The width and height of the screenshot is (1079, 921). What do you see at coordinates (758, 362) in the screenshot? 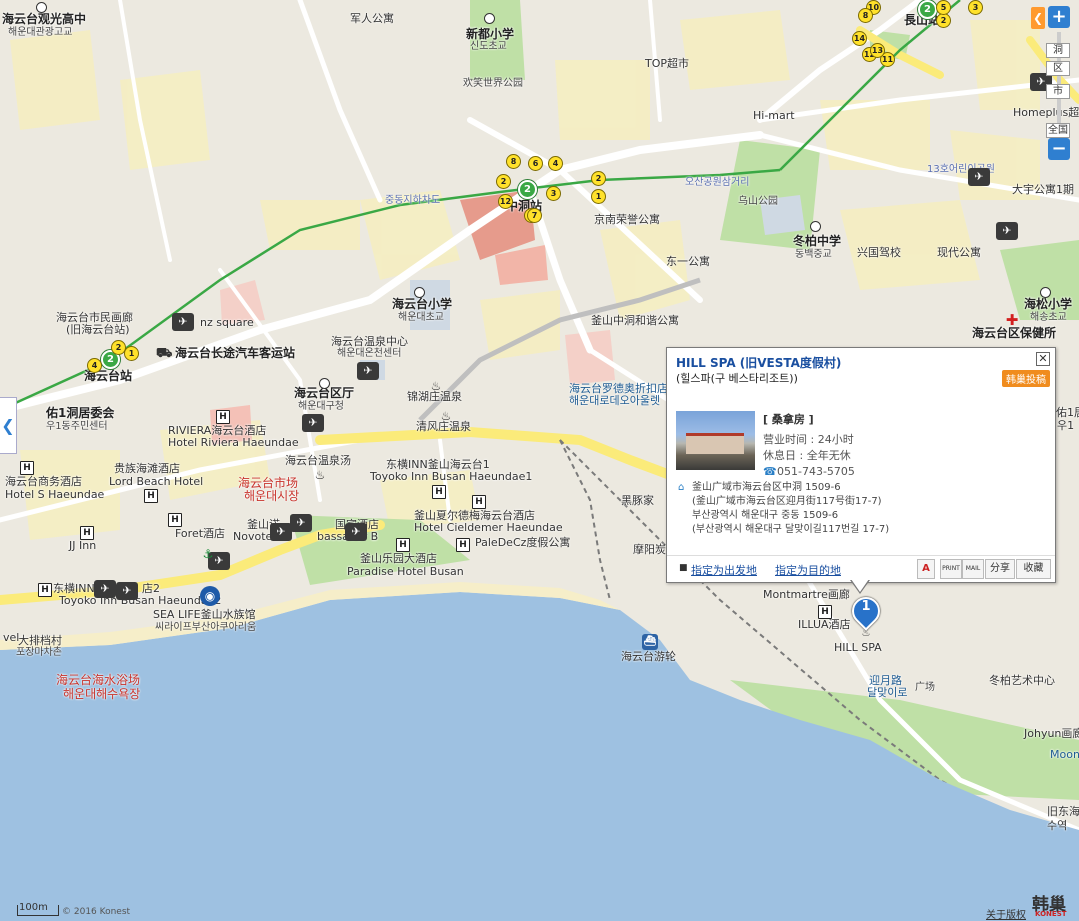
I see `place-title: HILL SPA (旧VESTA度假村)` at bounding box center [758, 362].